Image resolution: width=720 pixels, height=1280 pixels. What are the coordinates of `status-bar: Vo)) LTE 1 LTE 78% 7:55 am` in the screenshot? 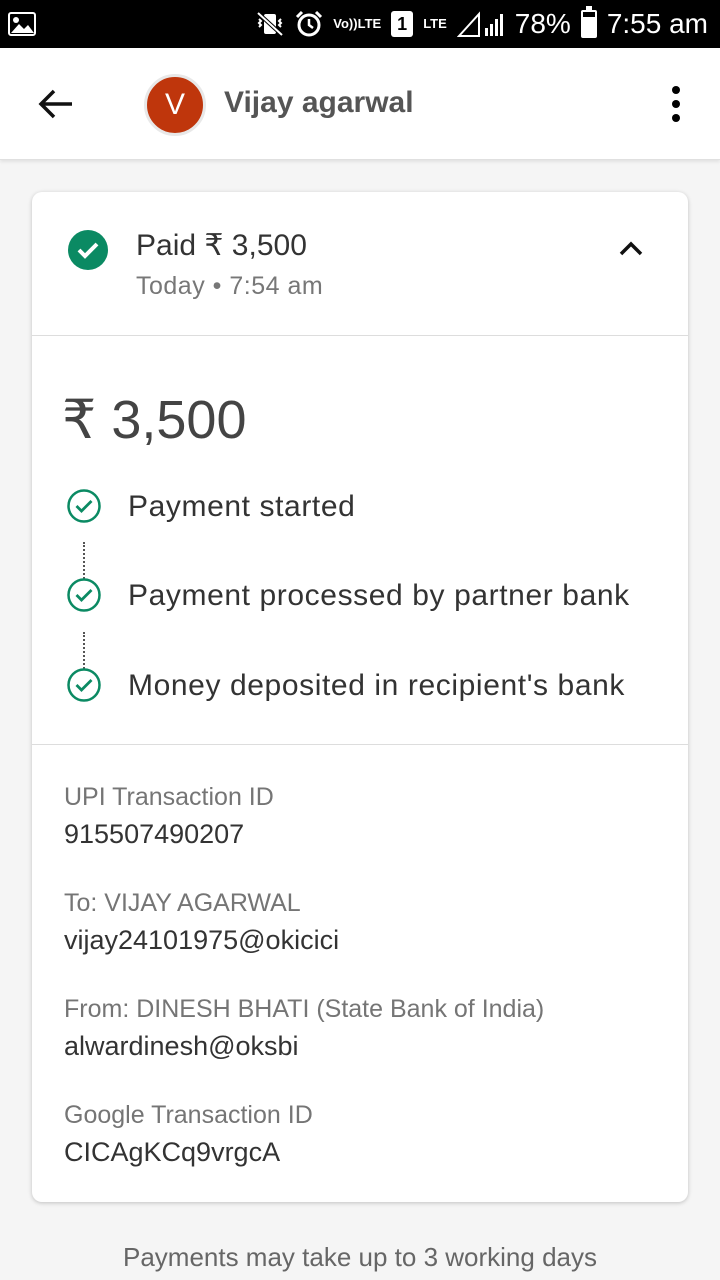 It's located at (360, 24).